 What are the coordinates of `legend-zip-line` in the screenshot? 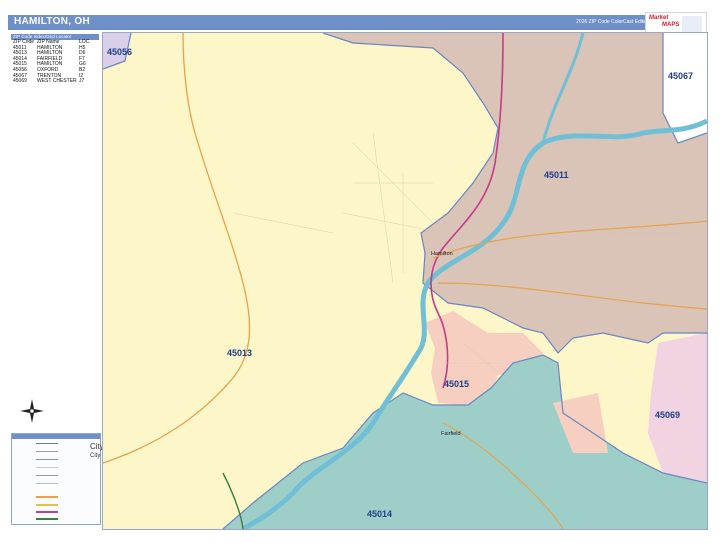 It's located at (47, 459).